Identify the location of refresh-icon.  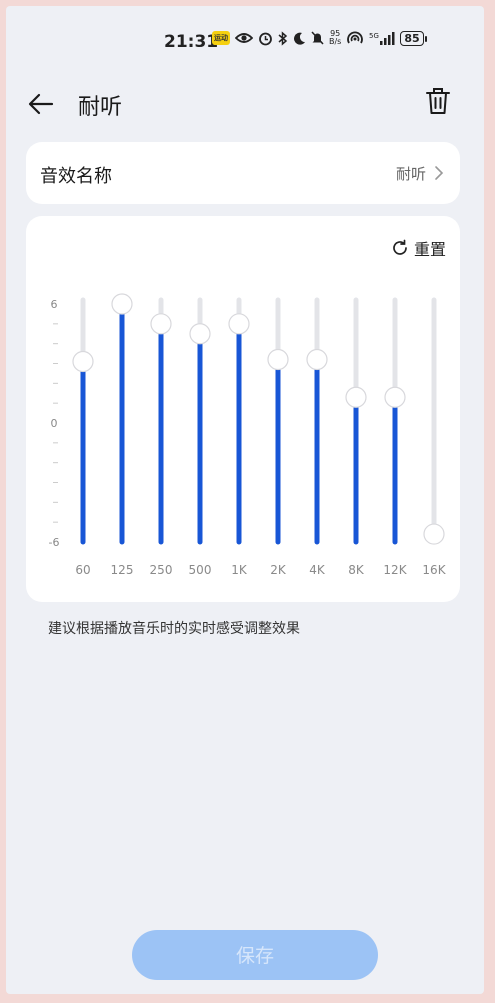
(400, 247).